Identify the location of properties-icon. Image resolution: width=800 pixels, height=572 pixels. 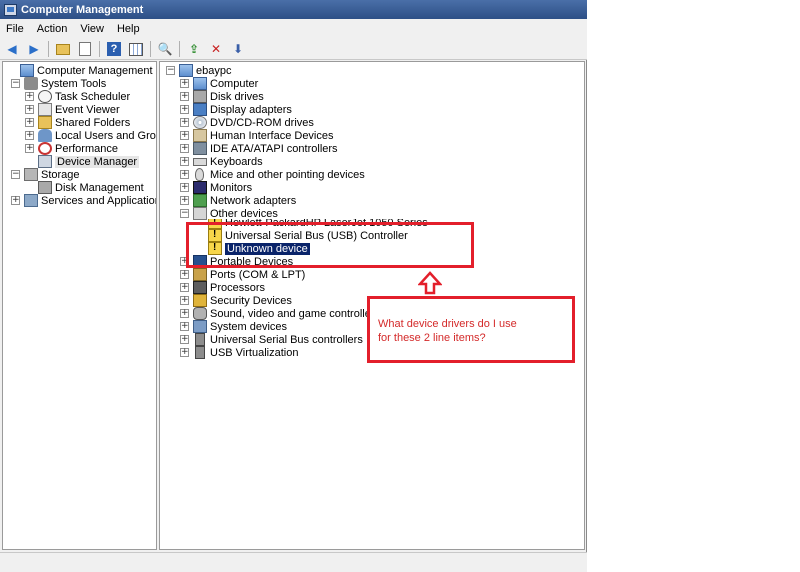
(85, 49).